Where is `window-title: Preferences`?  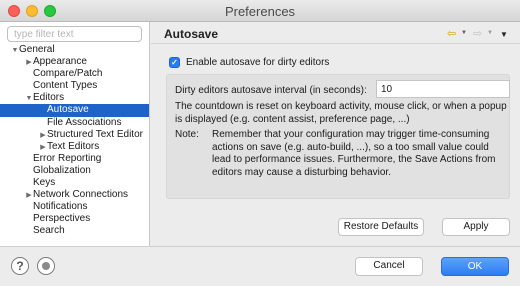
window-title: Preferences is located at coordinates (260, 11).